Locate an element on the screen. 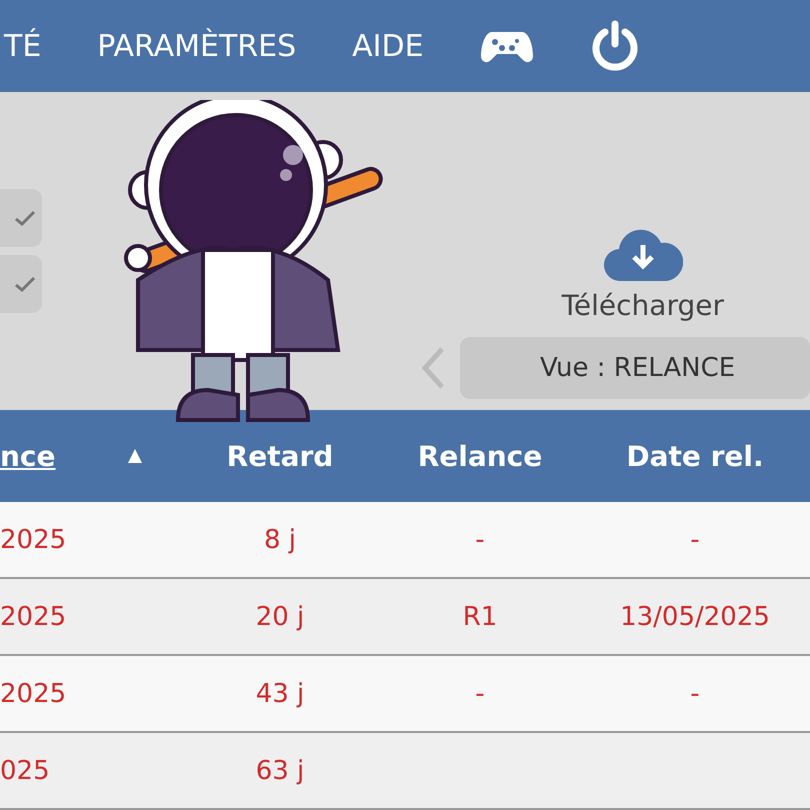  download-button: Télécharger is located at coordinates (643, 273).